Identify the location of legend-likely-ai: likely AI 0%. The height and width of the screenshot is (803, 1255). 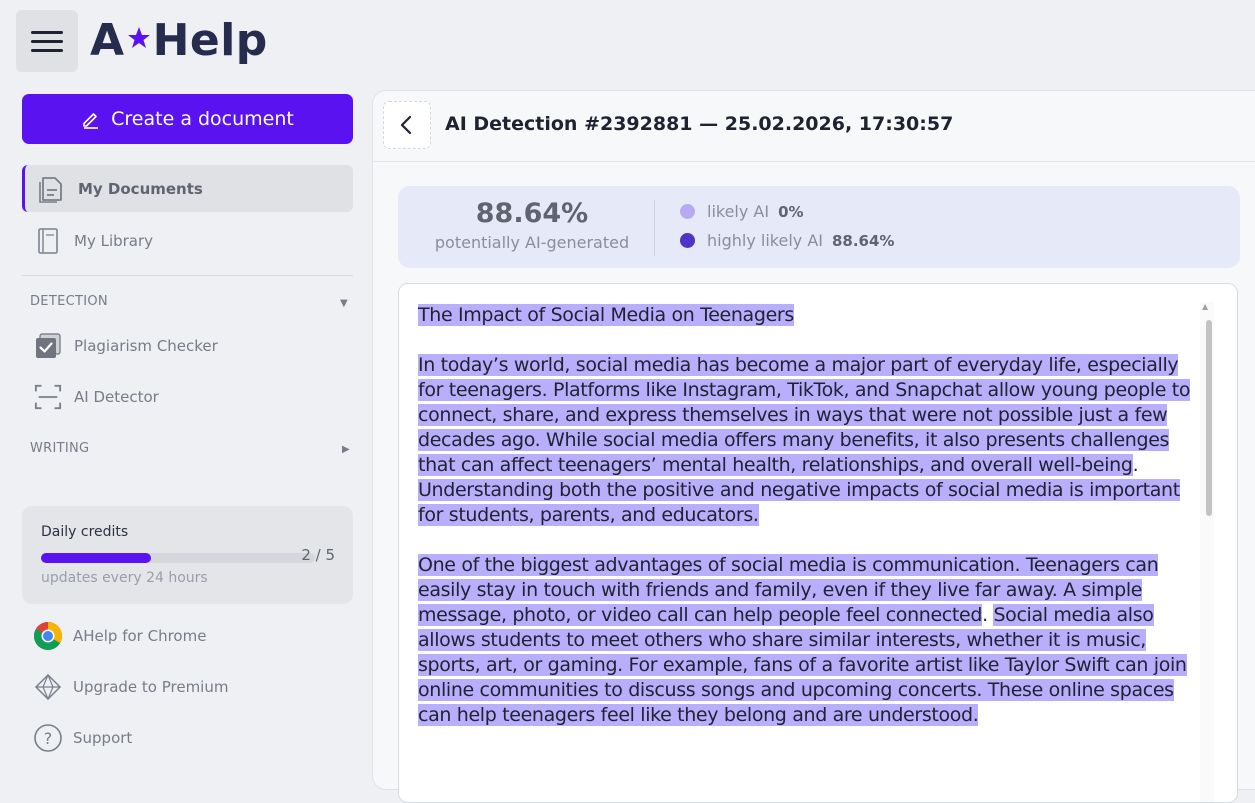
(742, 211).